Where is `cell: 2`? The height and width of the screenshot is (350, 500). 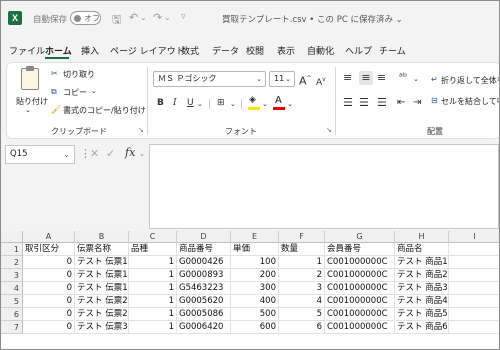 cell: 2 is located at coordinates (302, 275).